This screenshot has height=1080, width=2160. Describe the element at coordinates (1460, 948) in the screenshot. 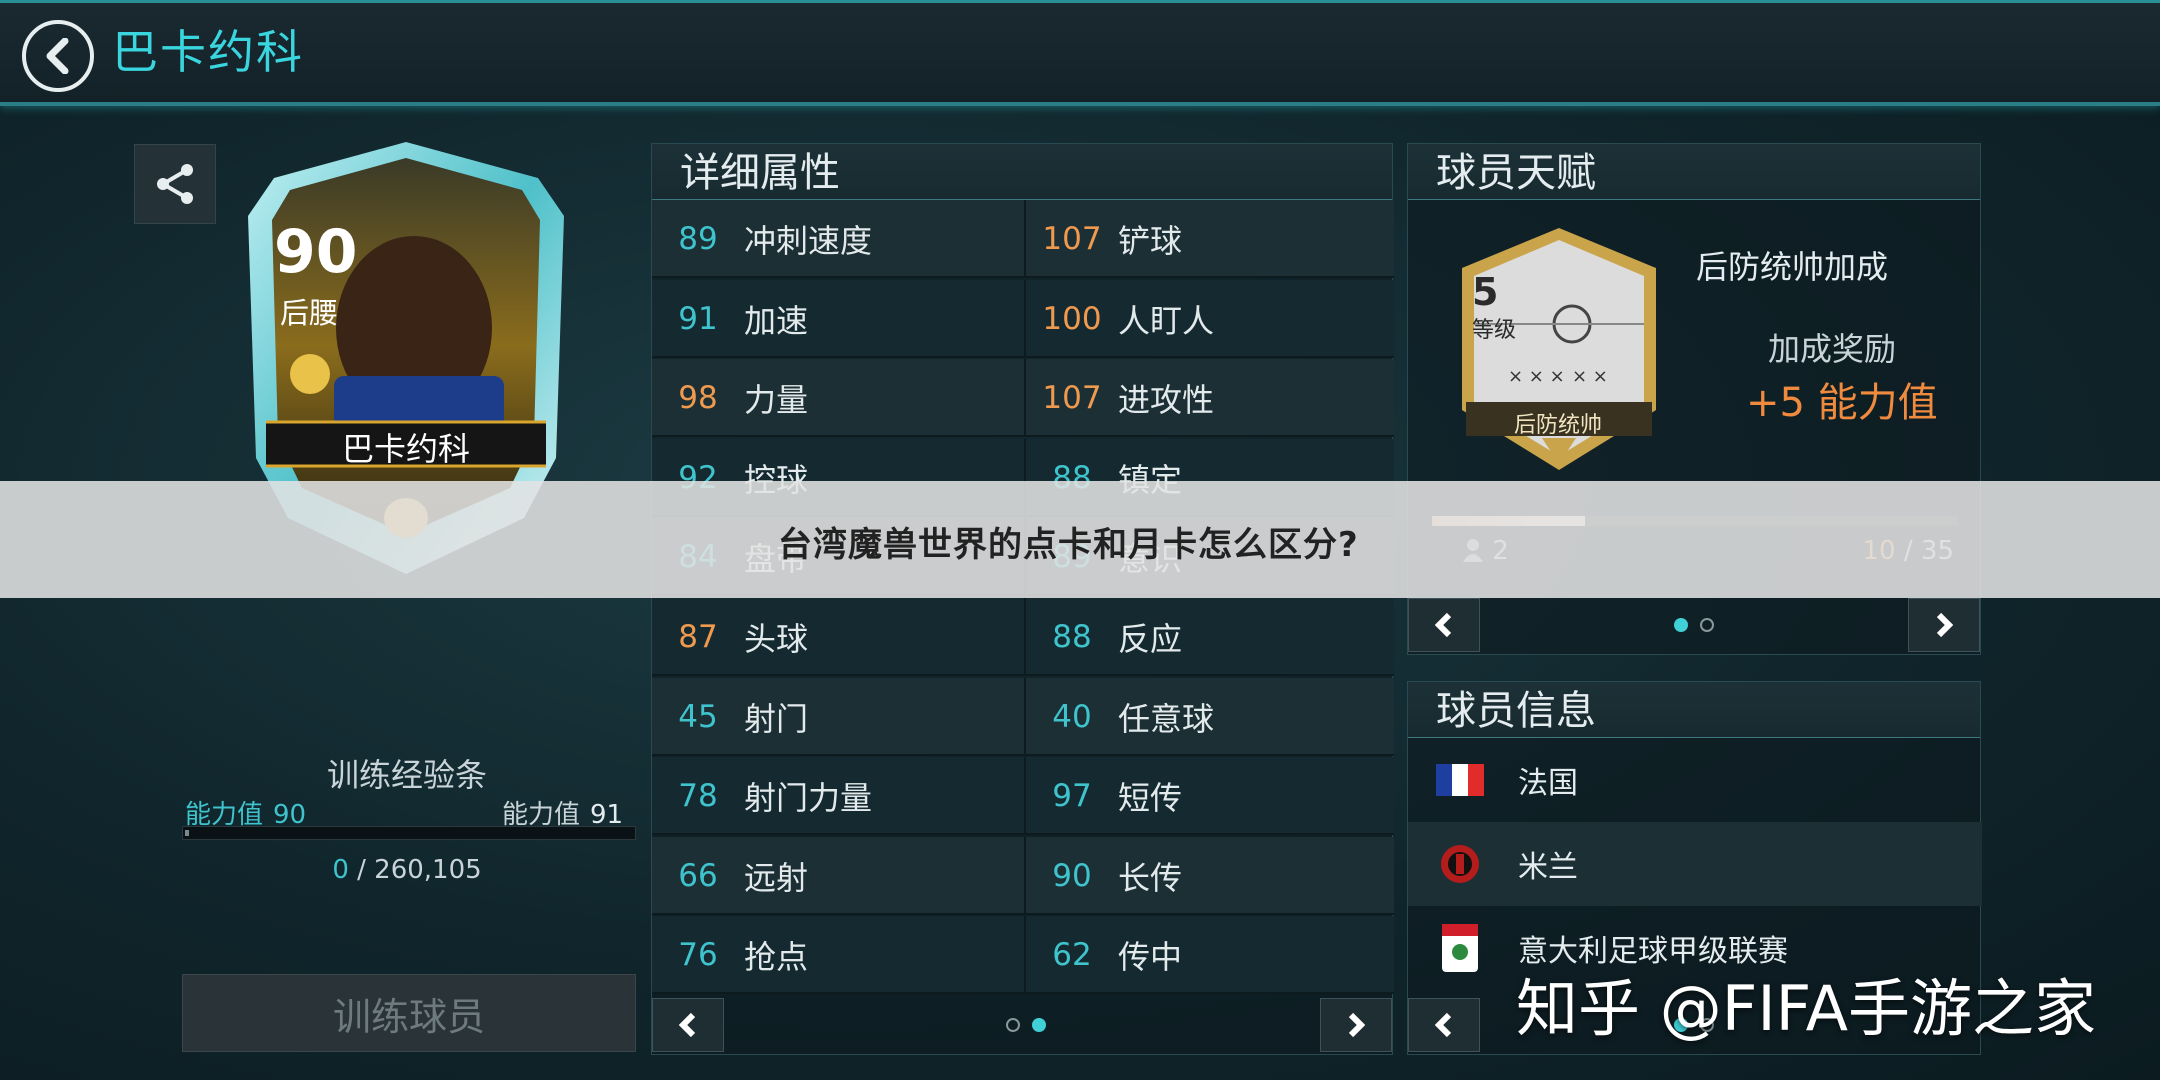

I see `league-logo-icon` at that location.